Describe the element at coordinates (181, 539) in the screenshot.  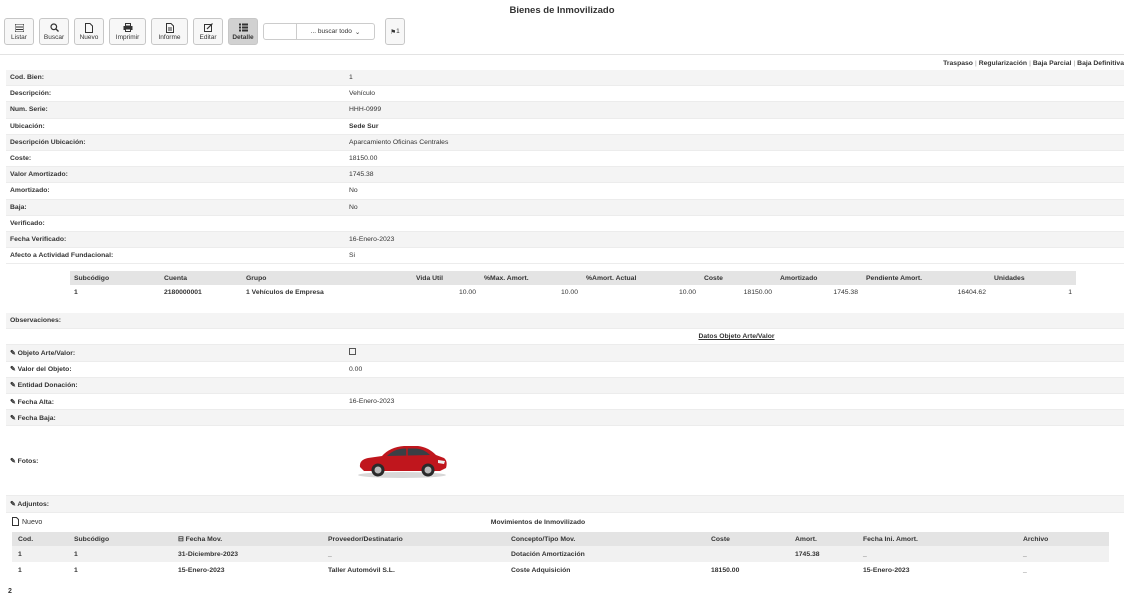
I see `sort-icon: ⊟` at that location.